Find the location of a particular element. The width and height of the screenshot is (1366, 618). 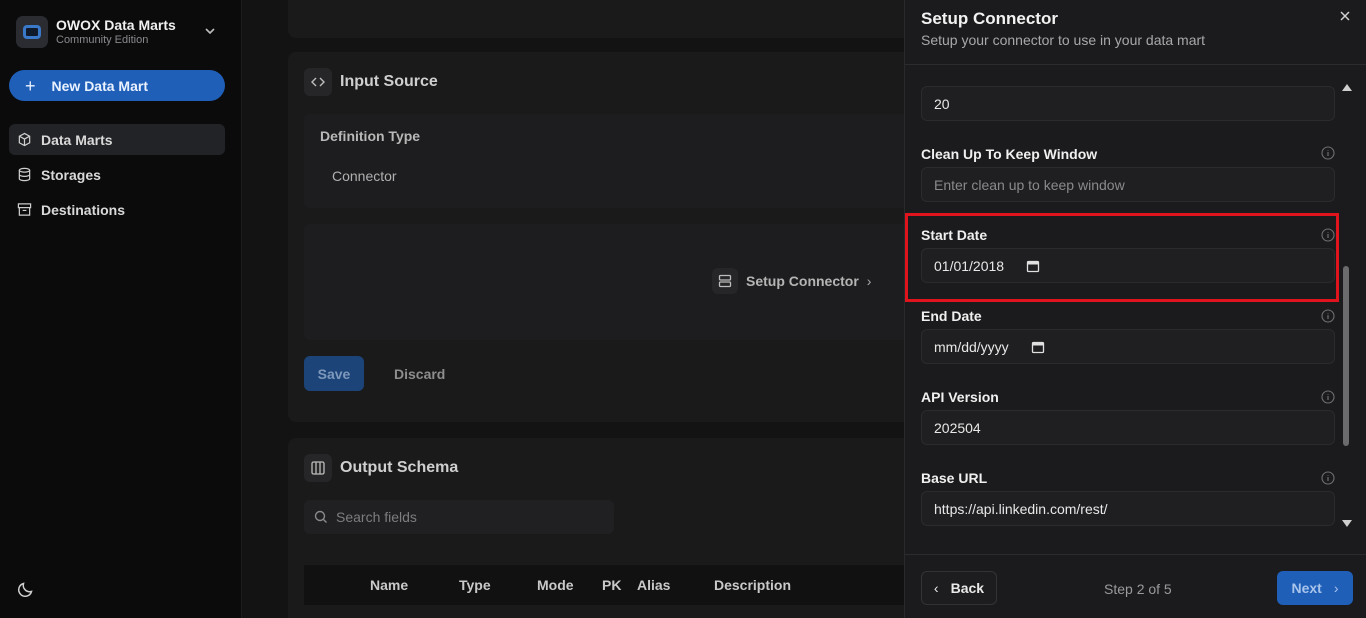

next-button: Next › is located at coordinates (1315, 588).